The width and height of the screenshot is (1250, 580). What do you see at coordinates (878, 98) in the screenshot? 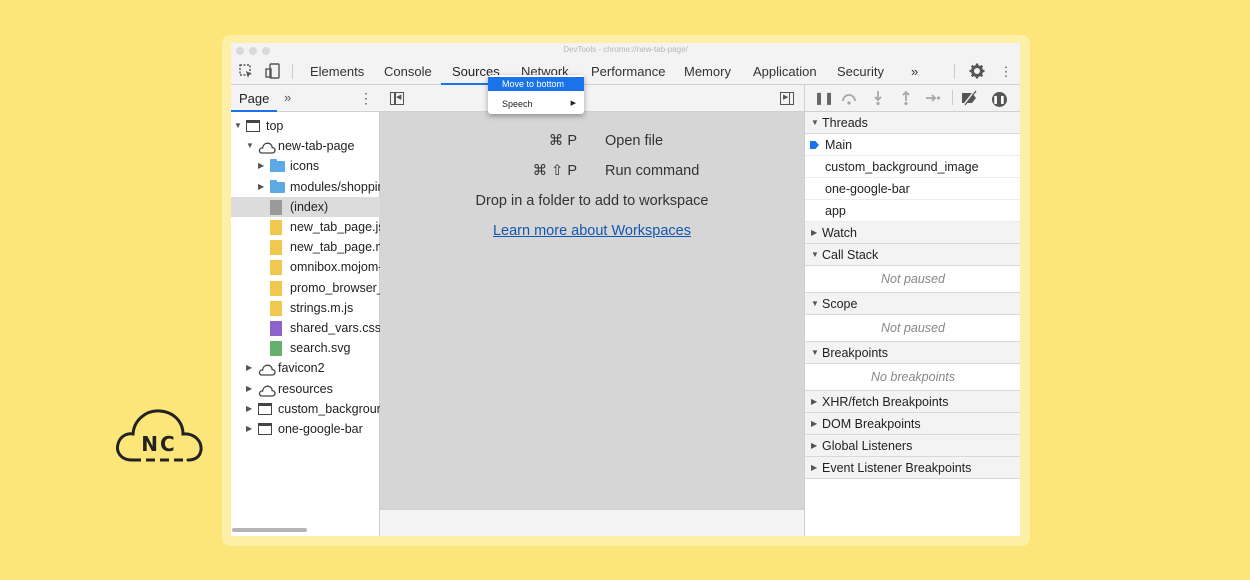
I see `step-into-icon` at bounding box center [878, 98].